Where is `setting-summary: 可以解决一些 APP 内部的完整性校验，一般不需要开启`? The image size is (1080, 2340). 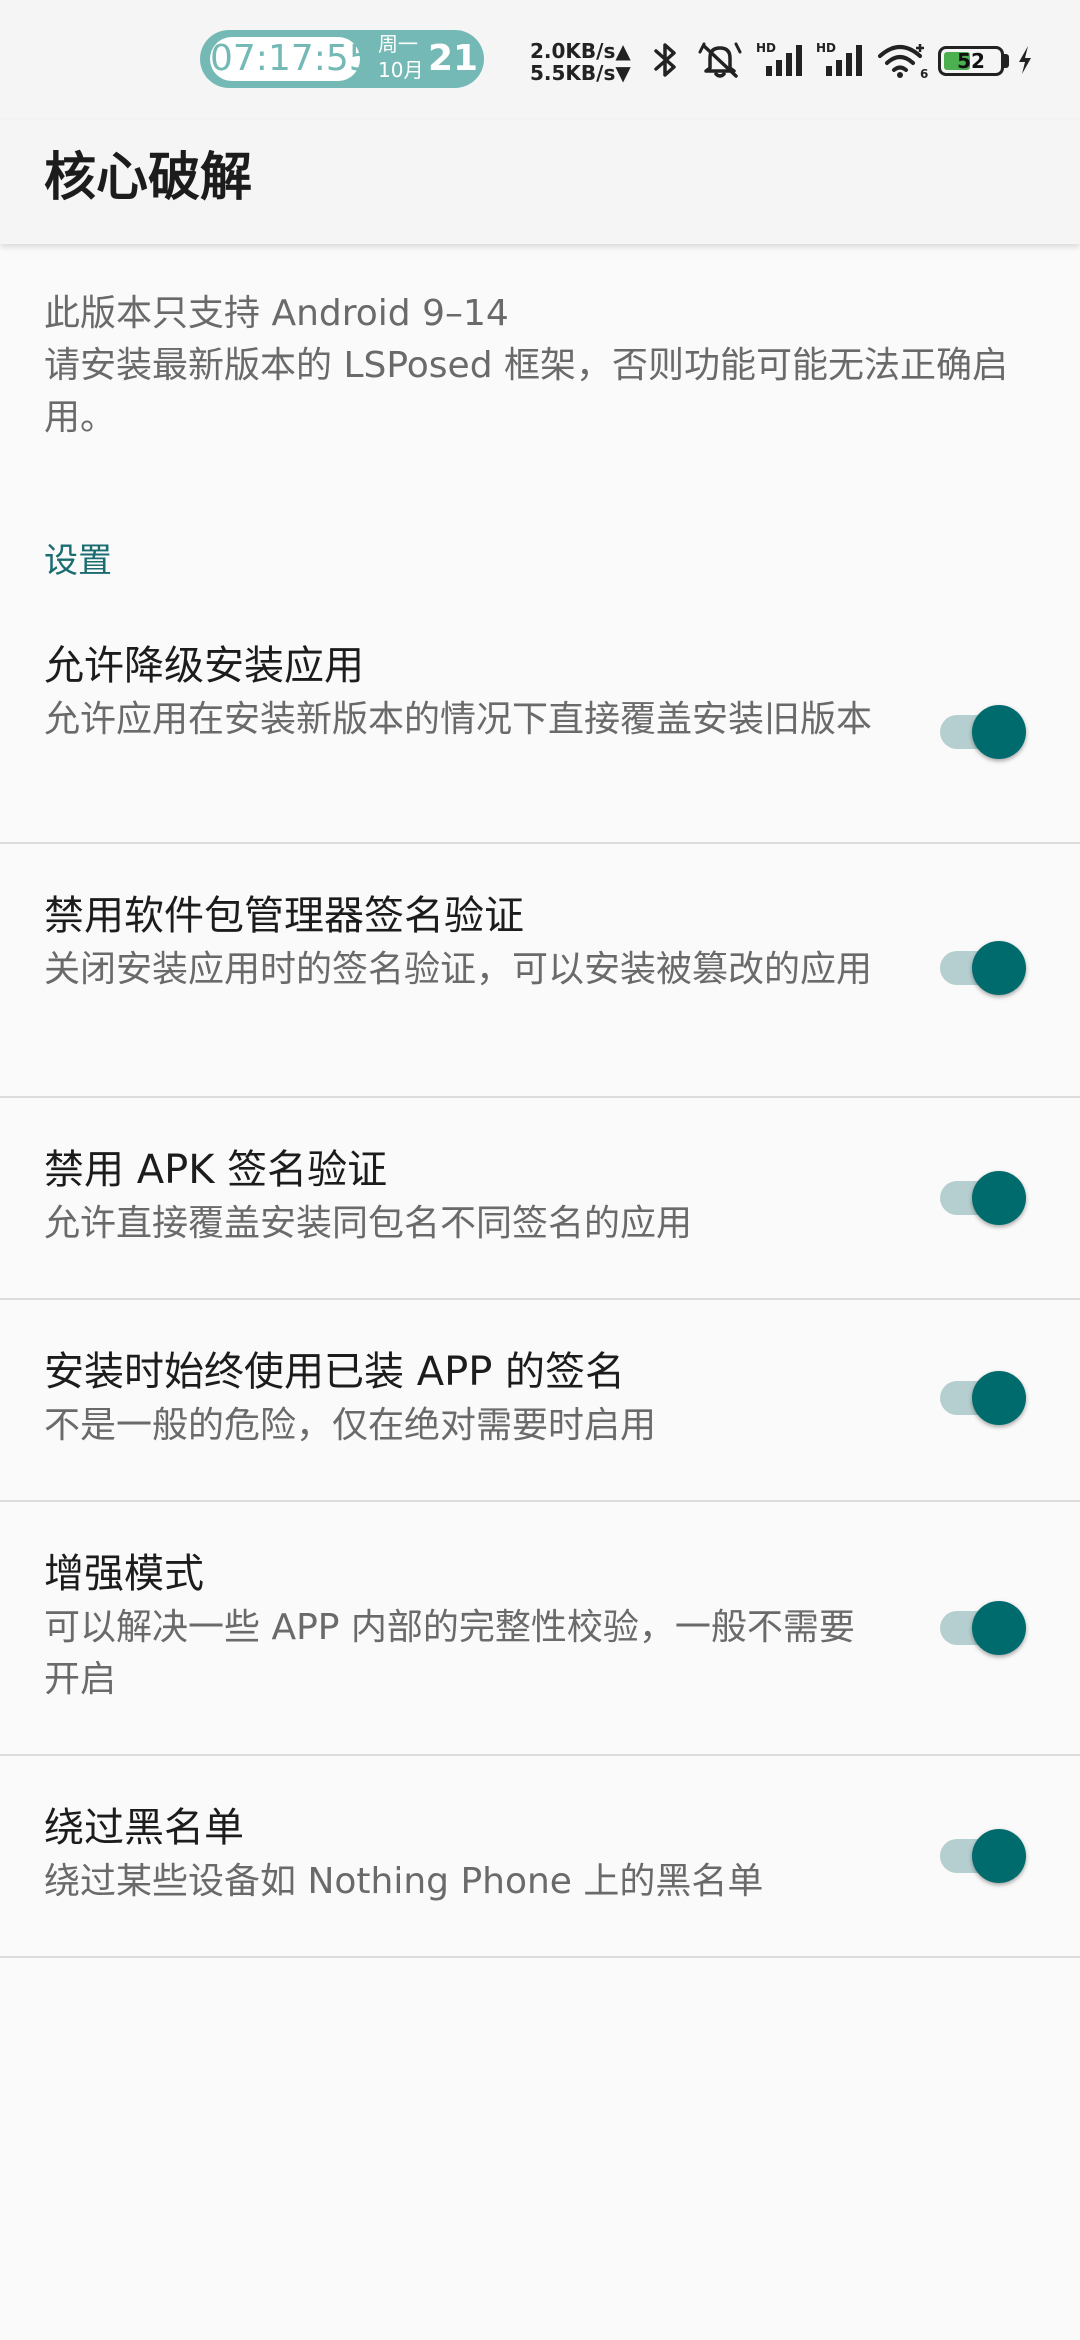 setting-summary: 可以解决一些 APP 内部的完整性校验，一般不需要开启 is located at coordinates (449, 1653).